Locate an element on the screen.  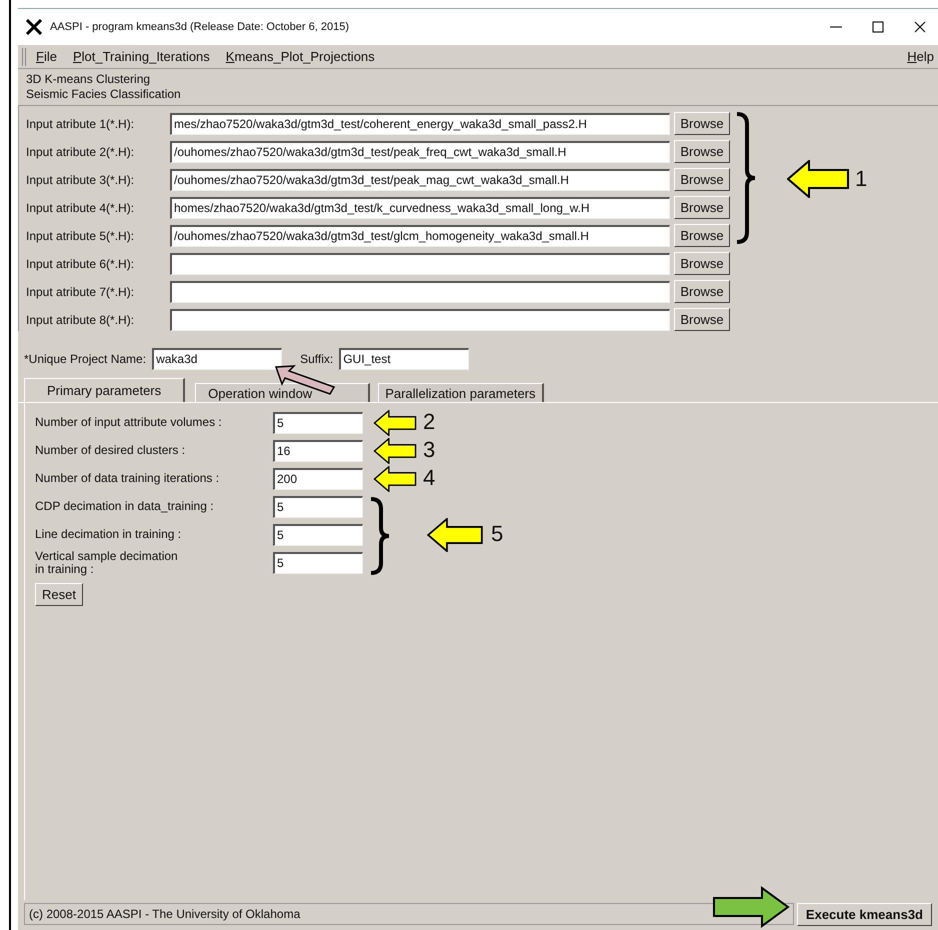
field-label: Input atribute 5(*.H): is located at coordinates (81, 236).